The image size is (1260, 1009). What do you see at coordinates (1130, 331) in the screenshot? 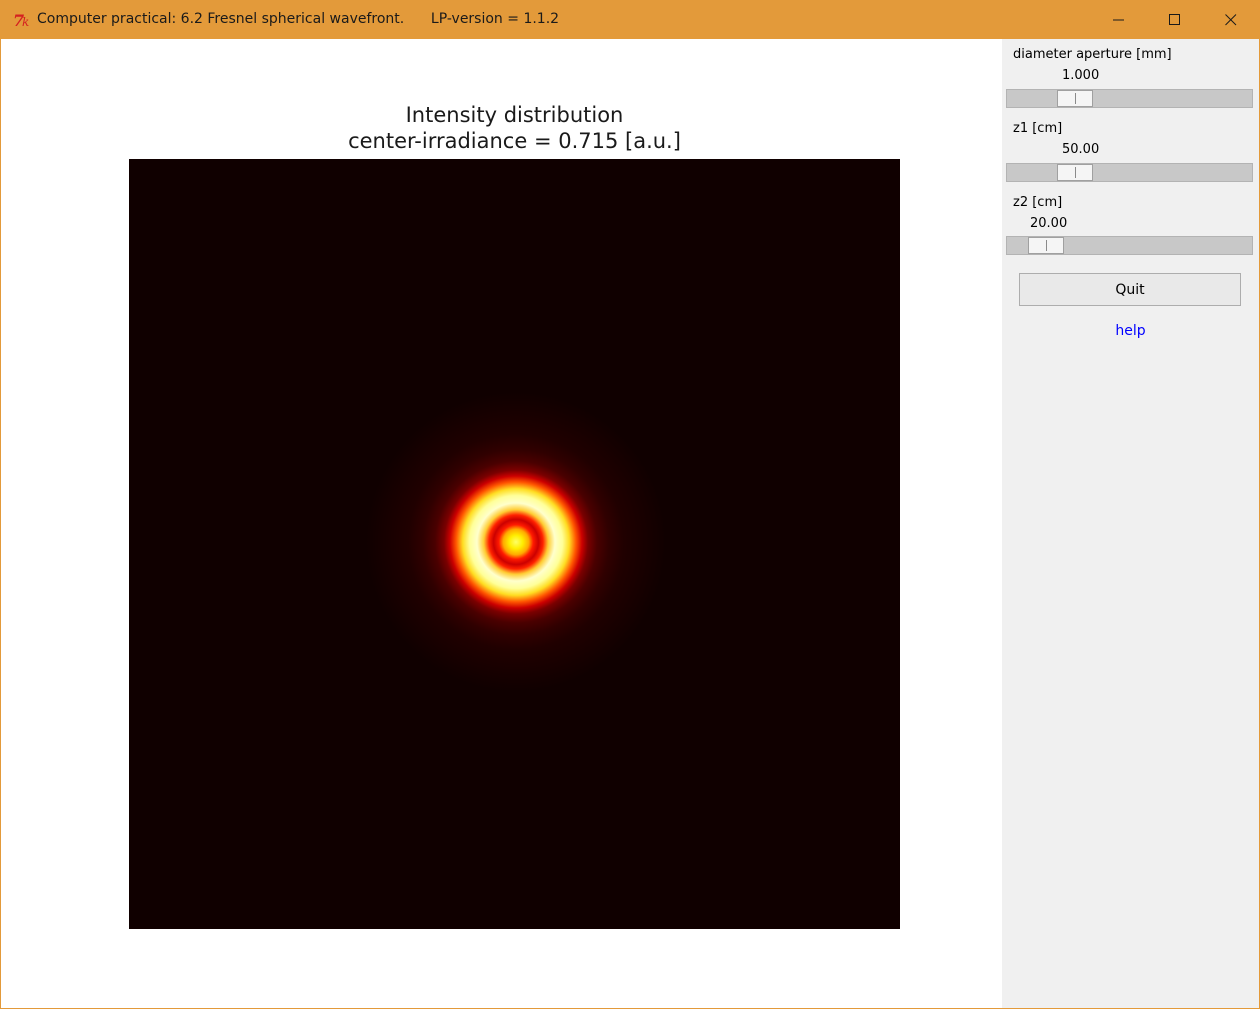
I see `help-link: help` at bounding box center [1130, 331].